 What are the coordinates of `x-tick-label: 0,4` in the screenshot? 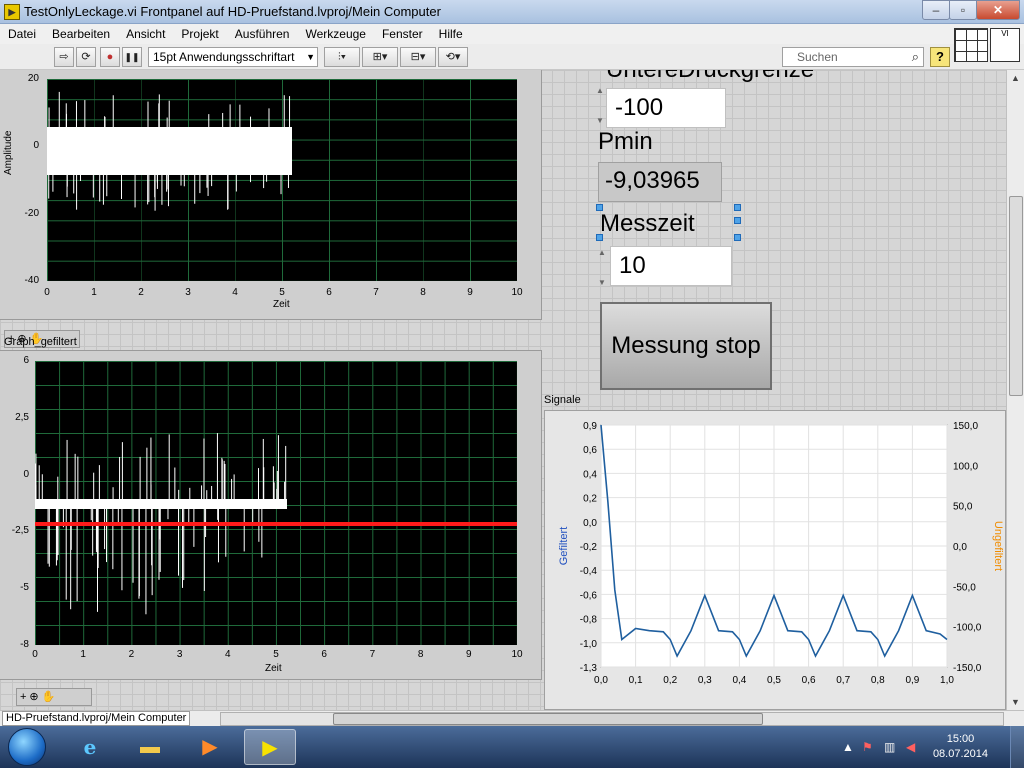 It's located at (739, 680).